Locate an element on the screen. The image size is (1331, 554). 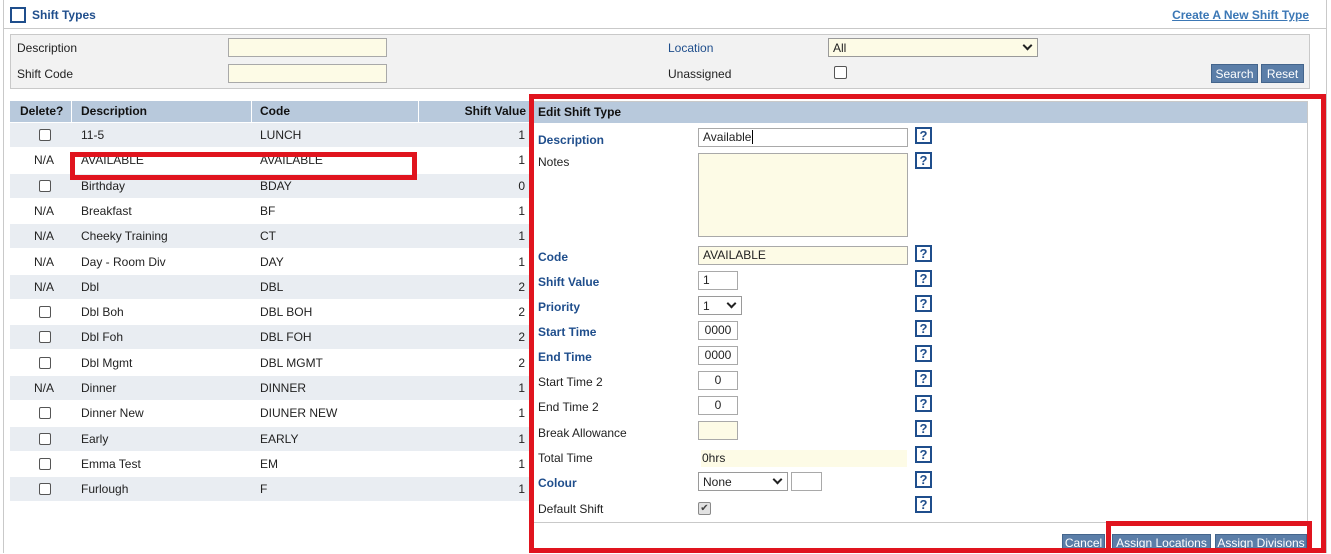
title-square-icon is located at coordinates (18, 15).